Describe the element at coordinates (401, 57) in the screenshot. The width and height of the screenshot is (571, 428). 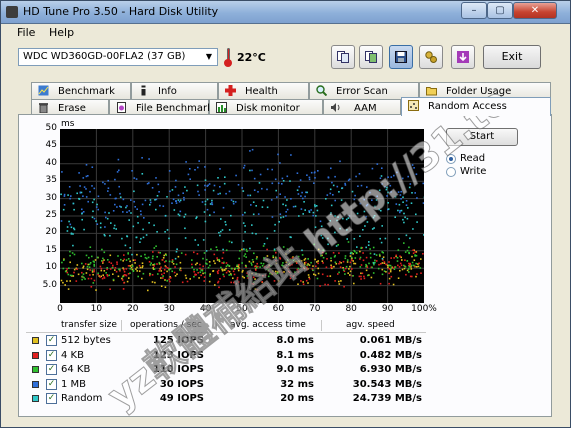
I see `save-button` at that location.